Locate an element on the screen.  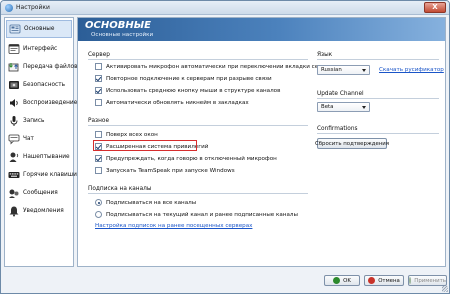
sidebar-item-notifications: Уведомления is located at coordinates (39, 211).